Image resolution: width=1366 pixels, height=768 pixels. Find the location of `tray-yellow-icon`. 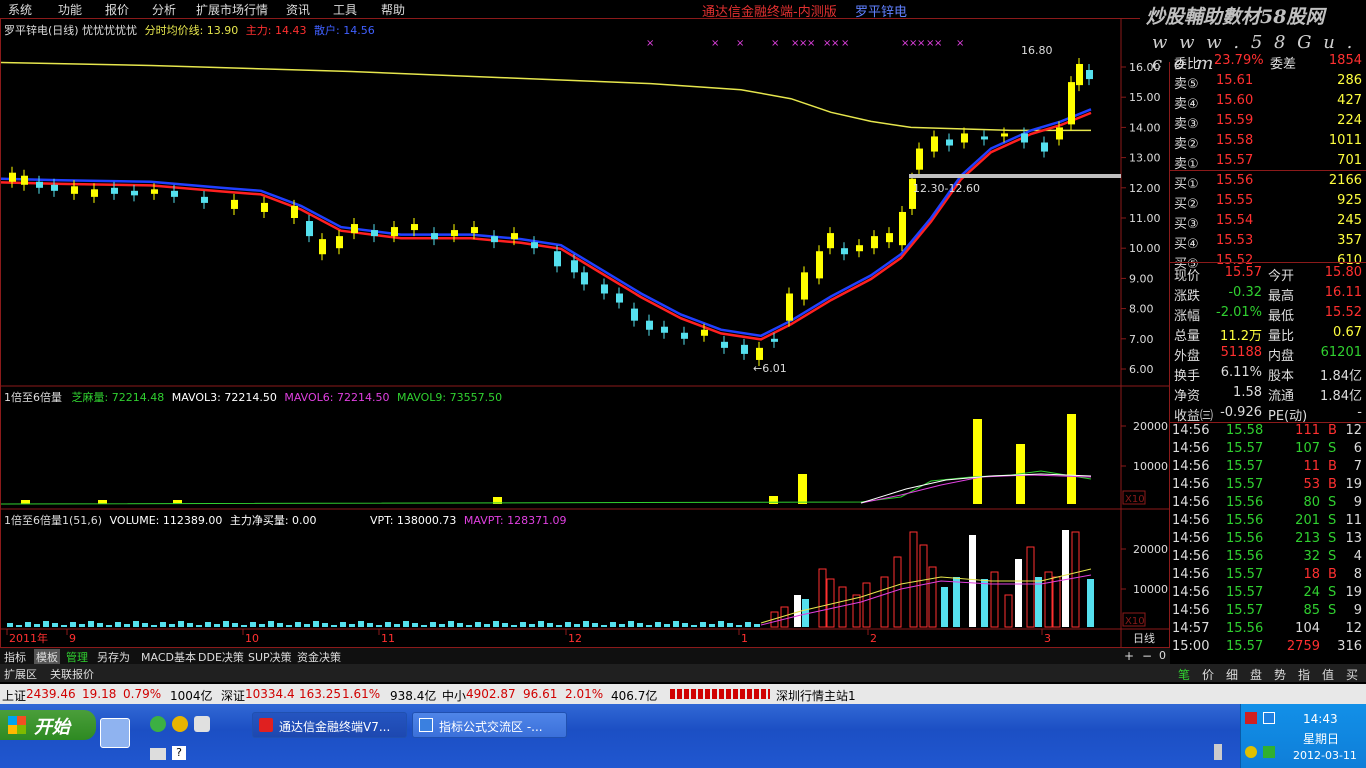

tray-yellow-icon is located at coordinates (1251, 752).